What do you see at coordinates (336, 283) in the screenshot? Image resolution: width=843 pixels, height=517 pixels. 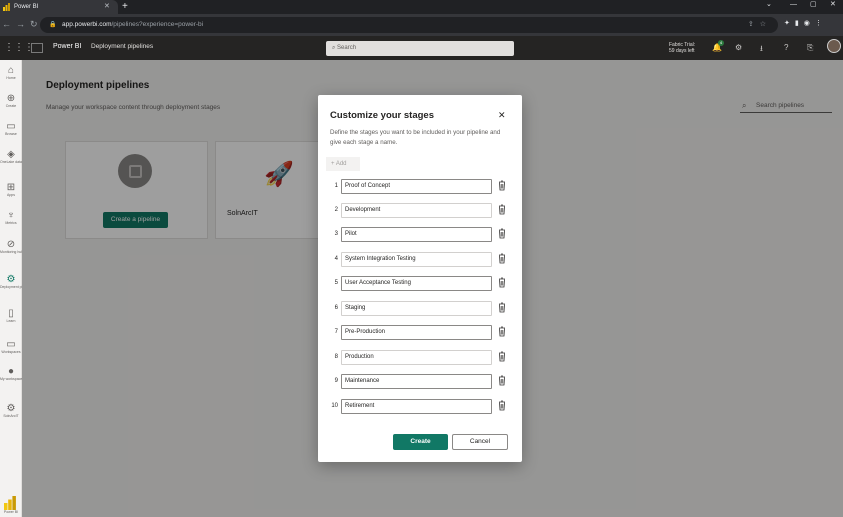 I see `stage-number: 5` at bounding box center [336, 283].